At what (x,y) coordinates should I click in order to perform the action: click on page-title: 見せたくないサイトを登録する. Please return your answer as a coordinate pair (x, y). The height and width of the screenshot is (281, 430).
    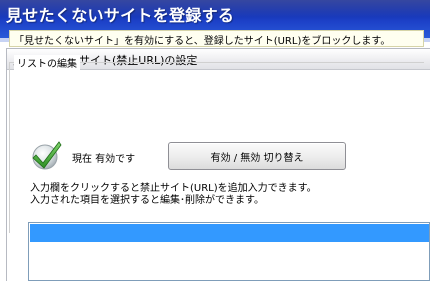
    Looking at the image, I should click on (120, 15).